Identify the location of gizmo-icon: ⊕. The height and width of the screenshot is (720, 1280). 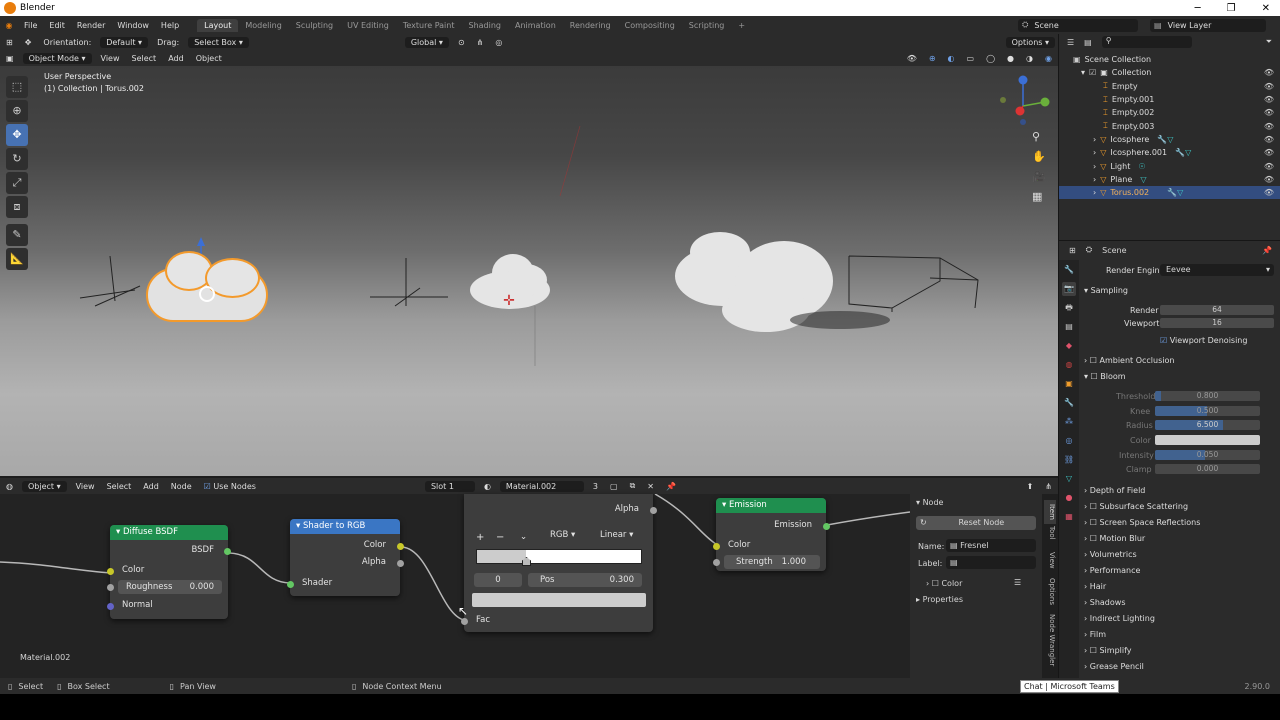
(932, 58).